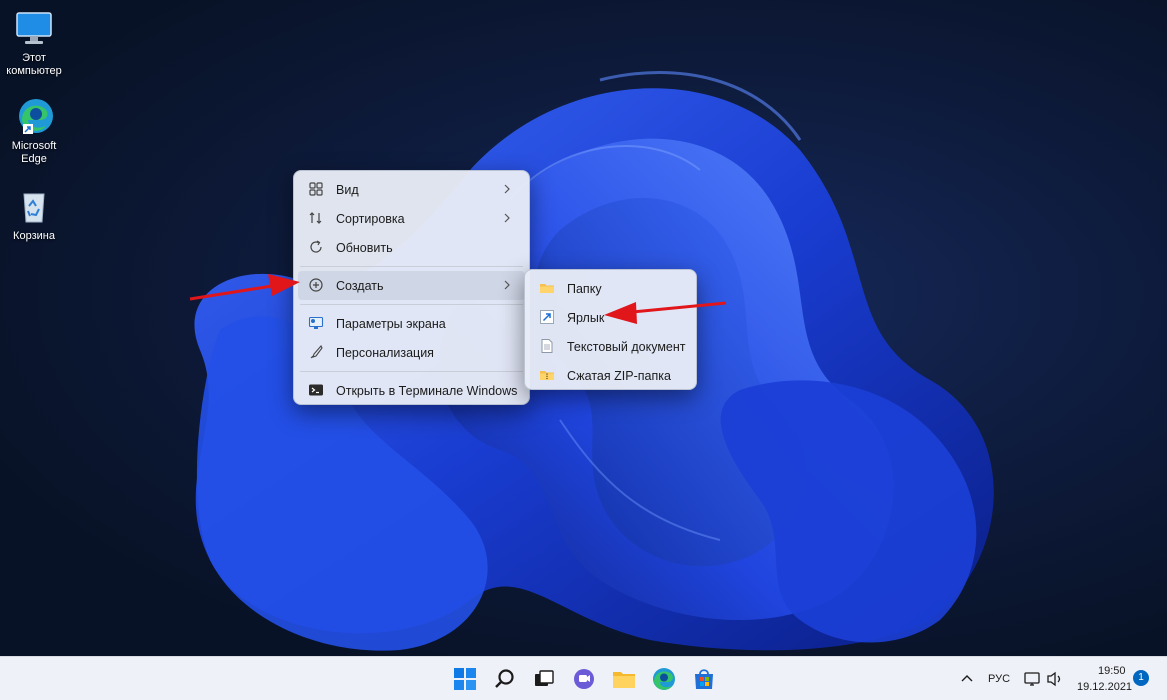 The height and width of the screenshot is (700, 1167). Describe the element at coordinates (547, 288) in the screenshot. I see `folder-icon` at that location.